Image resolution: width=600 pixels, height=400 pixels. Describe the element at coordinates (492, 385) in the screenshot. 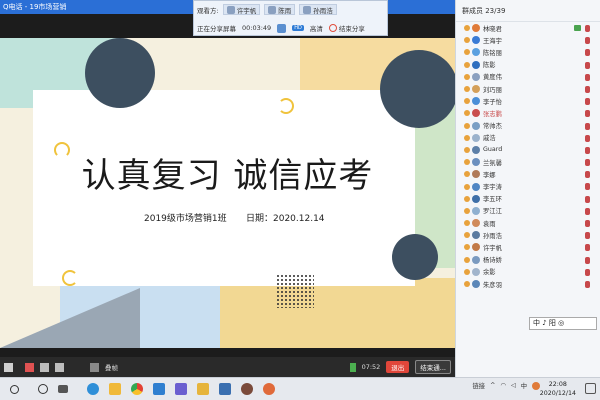

I see `tray-chevron-icon: ^` at that location.